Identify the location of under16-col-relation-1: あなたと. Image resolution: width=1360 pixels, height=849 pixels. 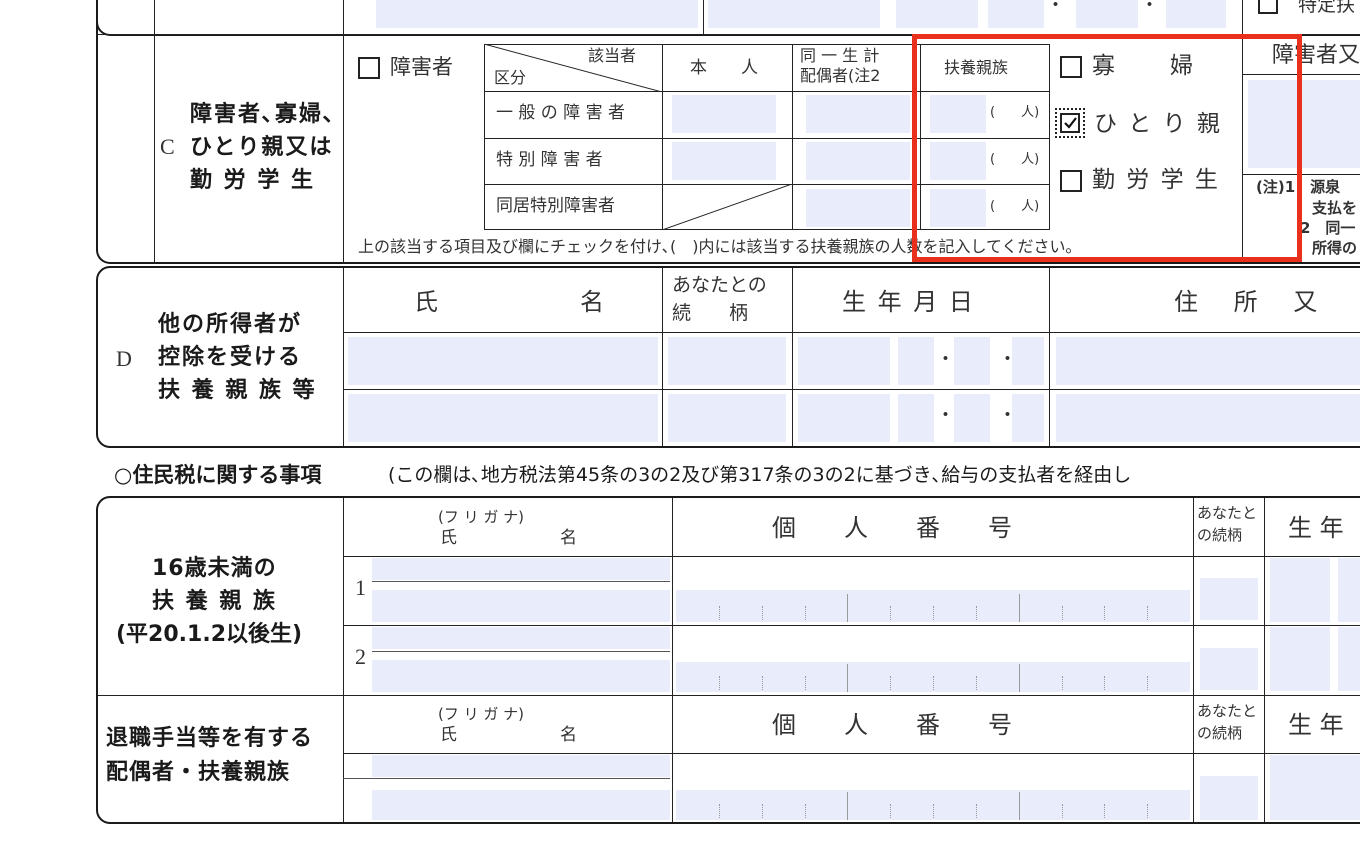
(1227, 513).